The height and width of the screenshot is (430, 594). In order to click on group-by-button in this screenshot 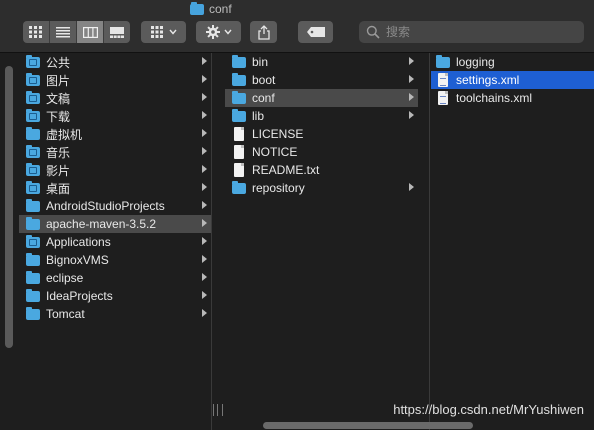, I will do `click(163, 32)`.